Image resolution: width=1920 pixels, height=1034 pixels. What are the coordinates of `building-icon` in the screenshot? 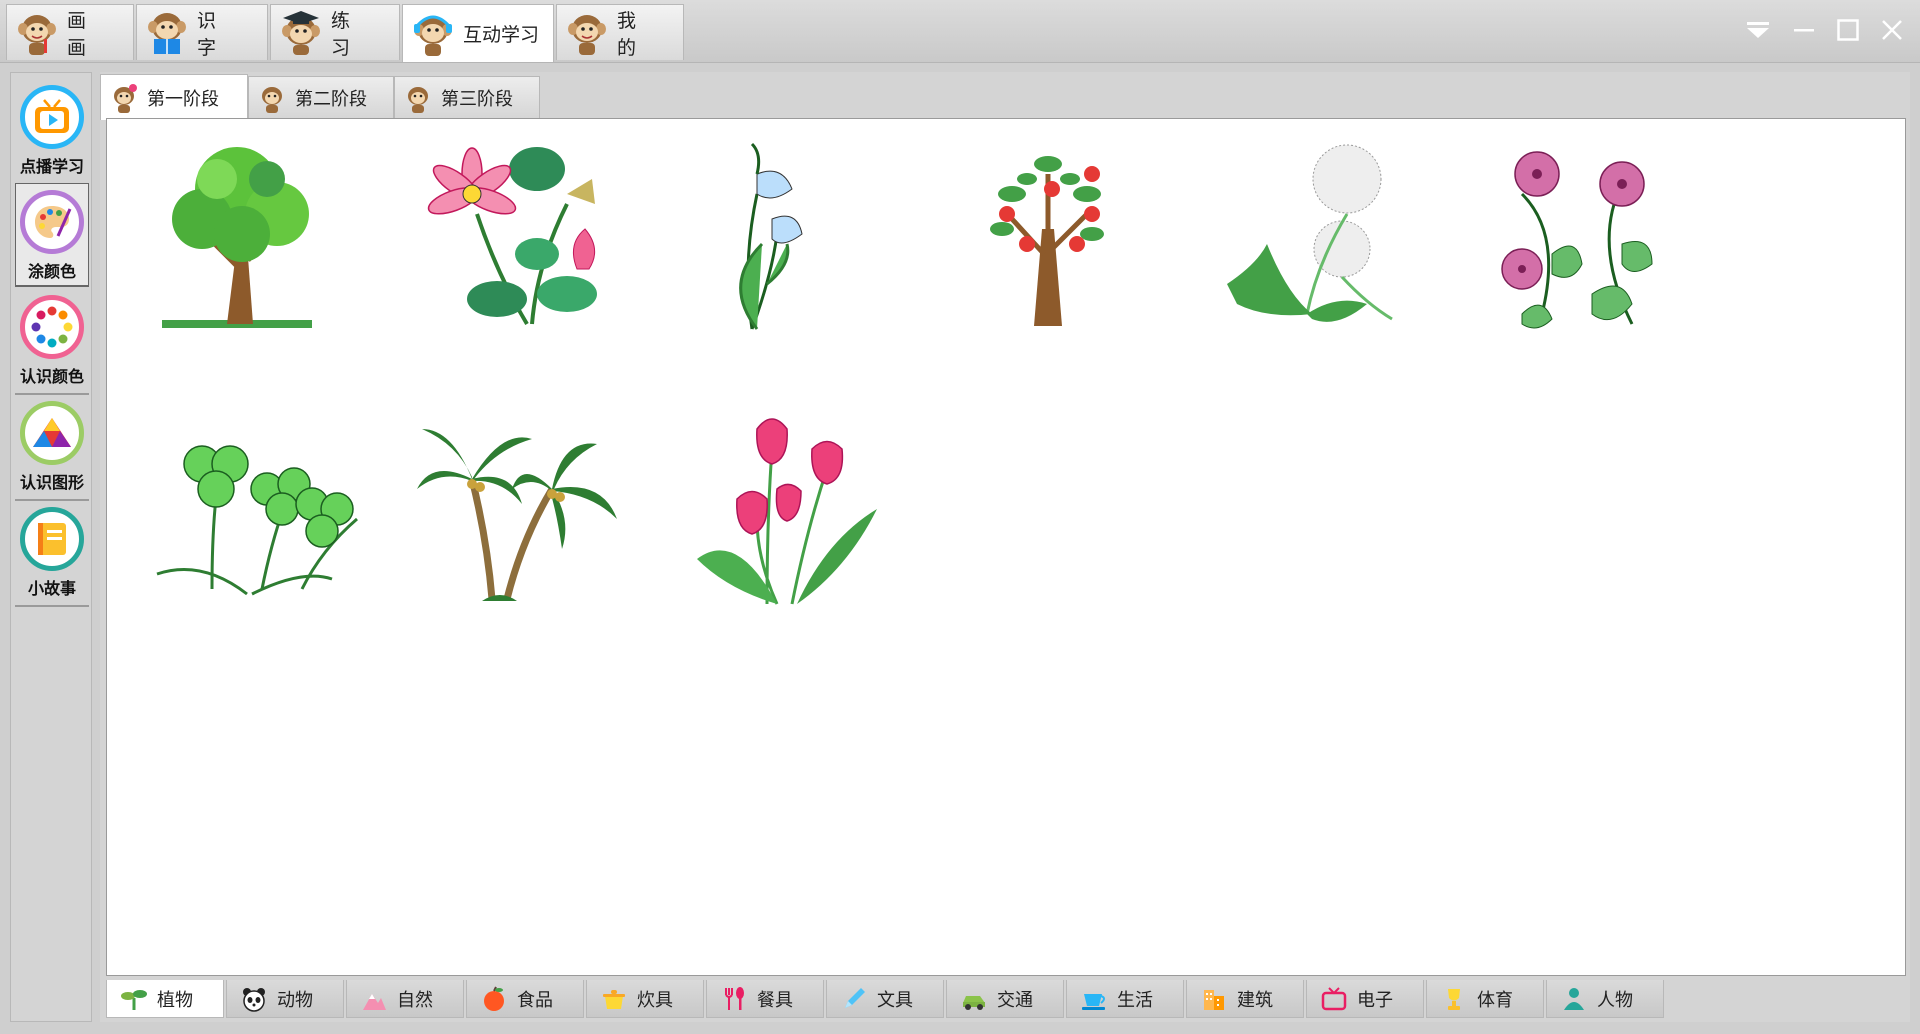 It's located at (1214, 999).